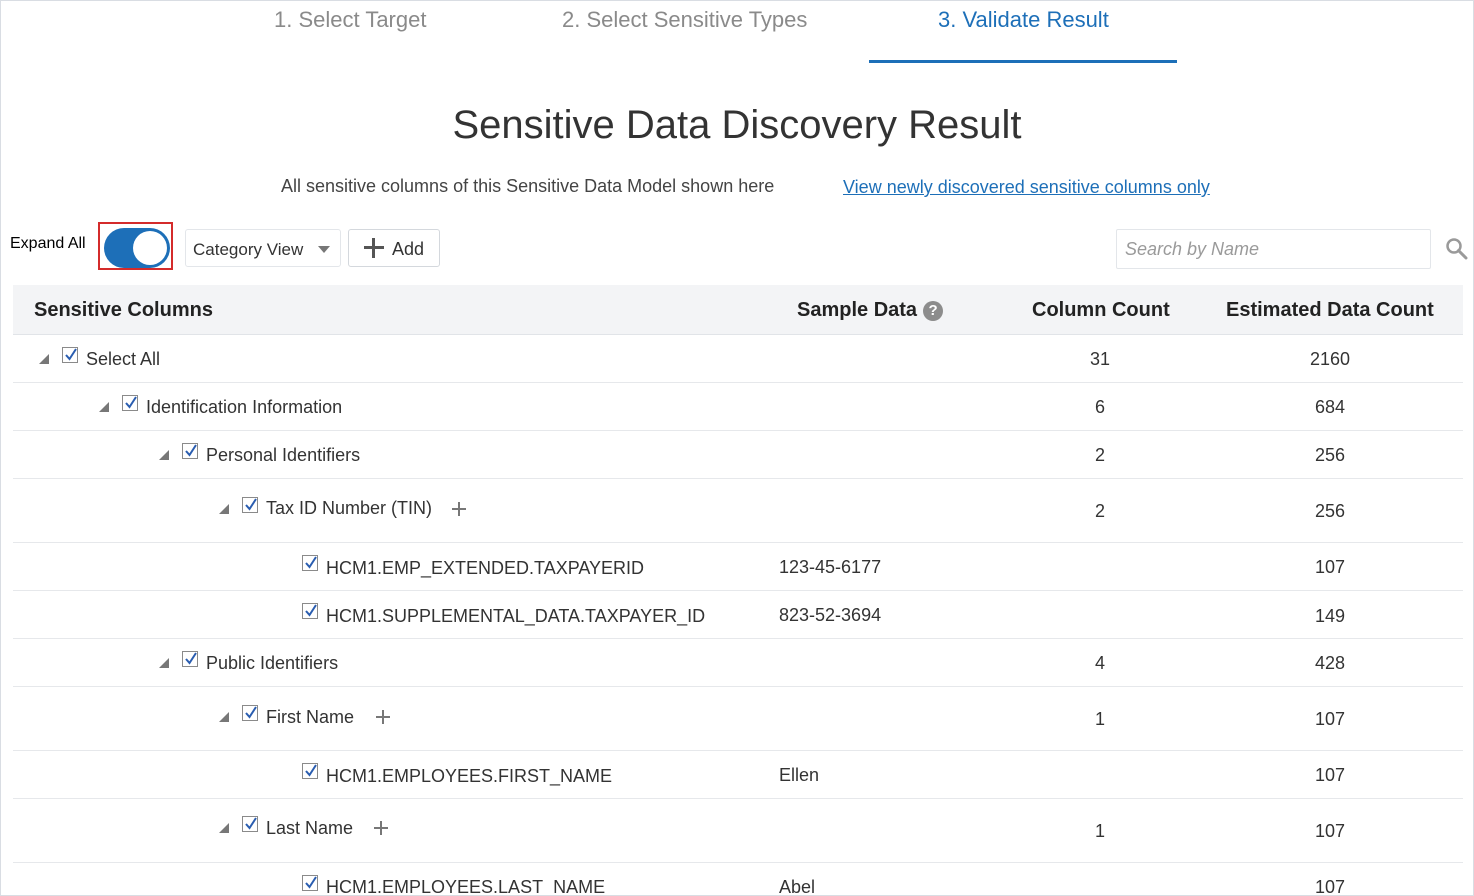  I want to click on row-label: HCM1.SUPPLEMENTAL_DATA.TAXPAYER_ID, so click(516, 616).